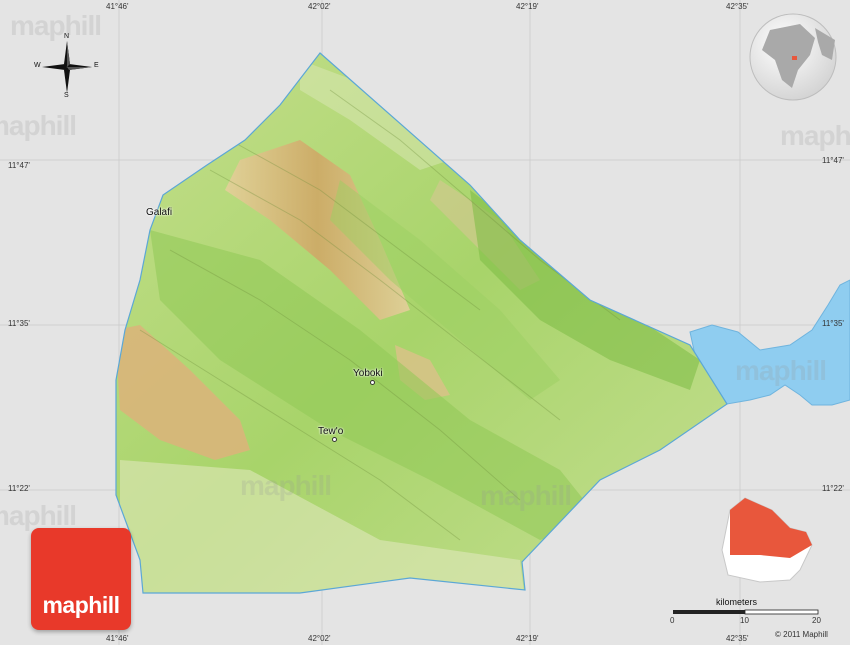  What do you see at coordinates (81, 605) in the screenshot?
I see `logo-text: maphill` at bounding box center [81, 605].